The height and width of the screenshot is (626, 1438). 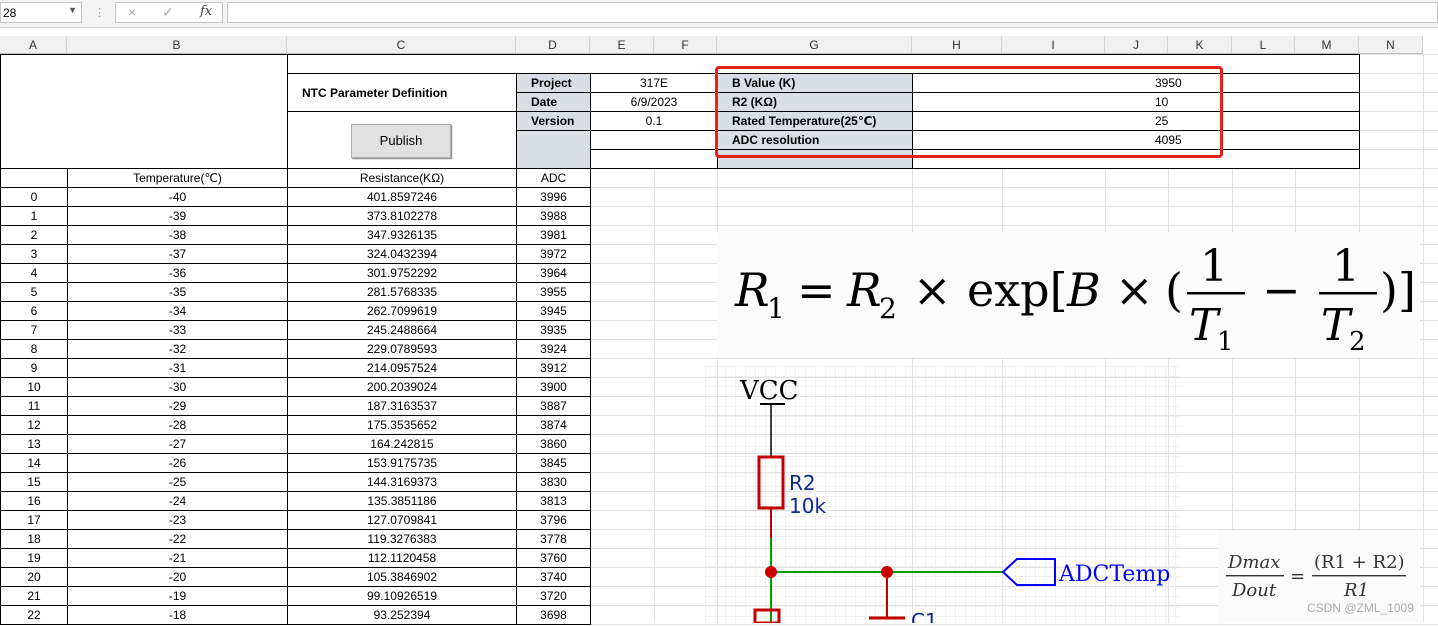 What do you see at coordinates (402, 311) in the screenshot?
I see `table-cell: 262.7099619` at bounding box center [402, 311].